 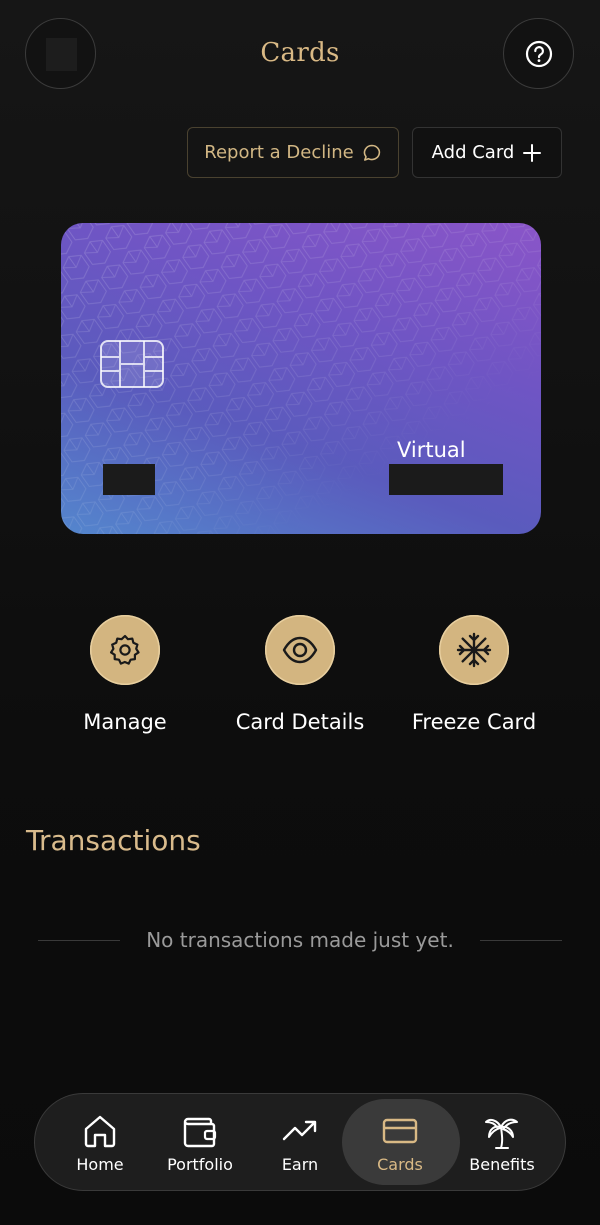 I want to click on card-details-action: Card Details, so click(x=300, y=674).